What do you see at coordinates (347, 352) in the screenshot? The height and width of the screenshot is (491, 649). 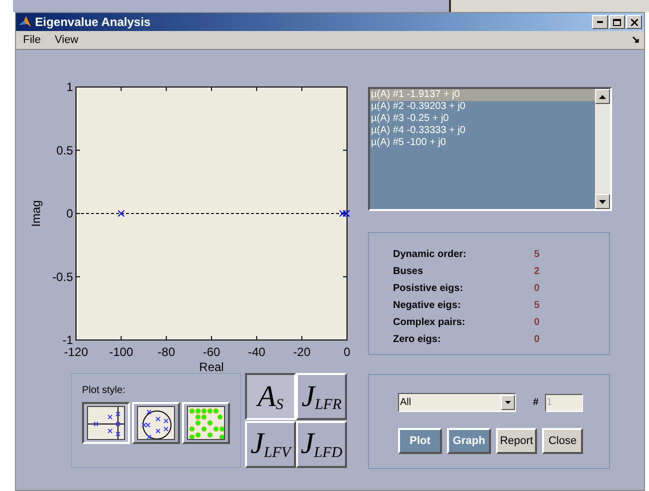 I see `x-tick-label: 0` at bounding box center [347, 352].